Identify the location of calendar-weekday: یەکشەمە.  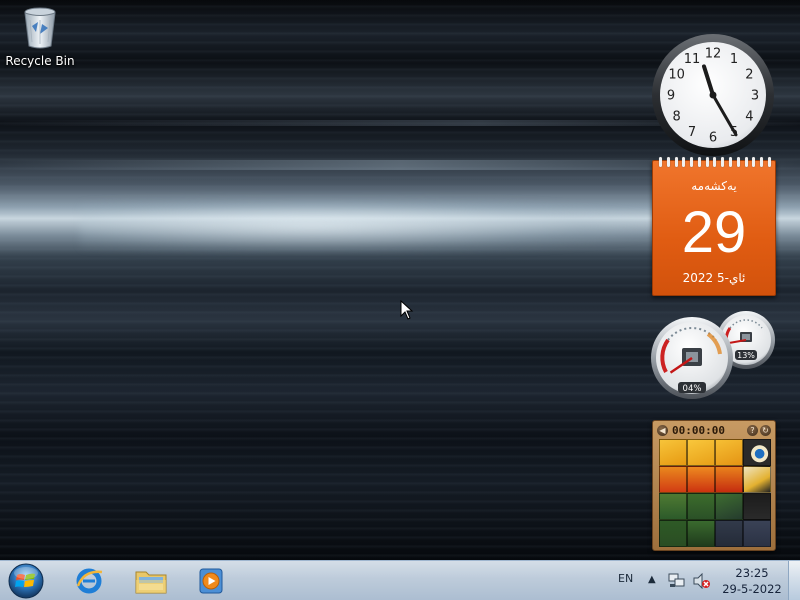
(714, 186).